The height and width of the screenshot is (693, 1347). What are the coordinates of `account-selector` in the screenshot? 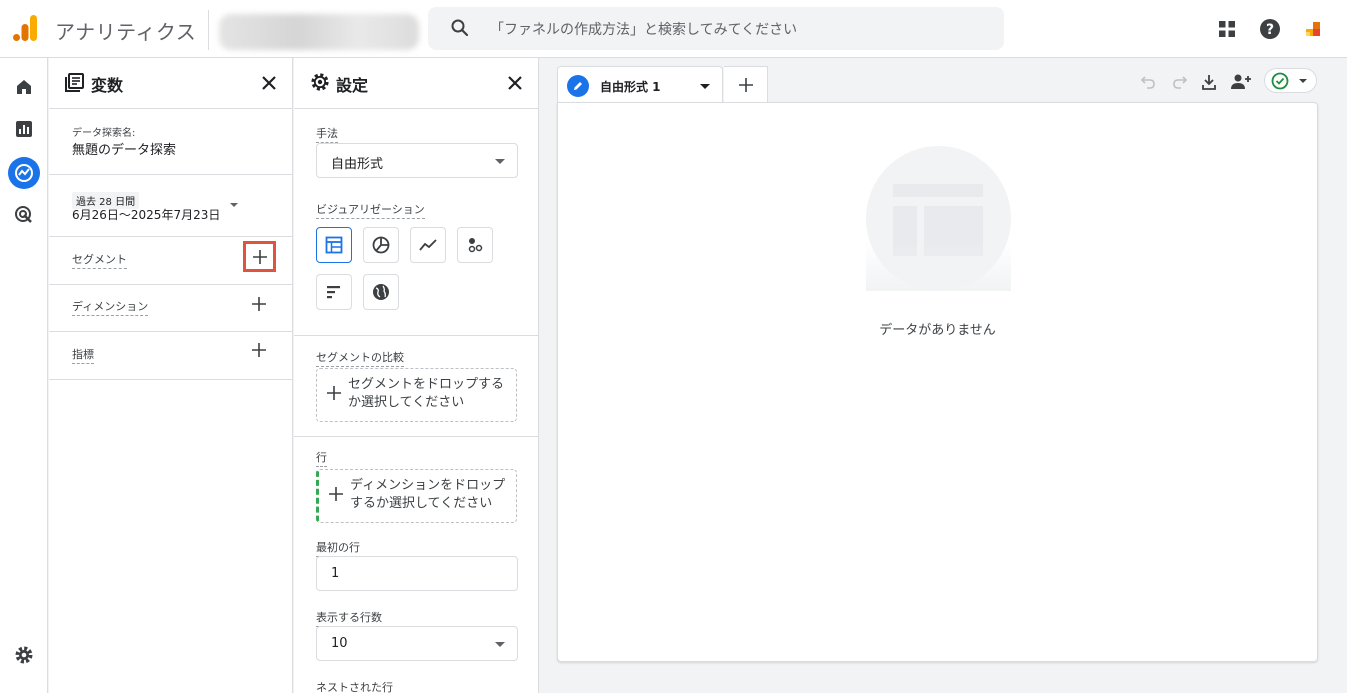 It's located at (315, 30).